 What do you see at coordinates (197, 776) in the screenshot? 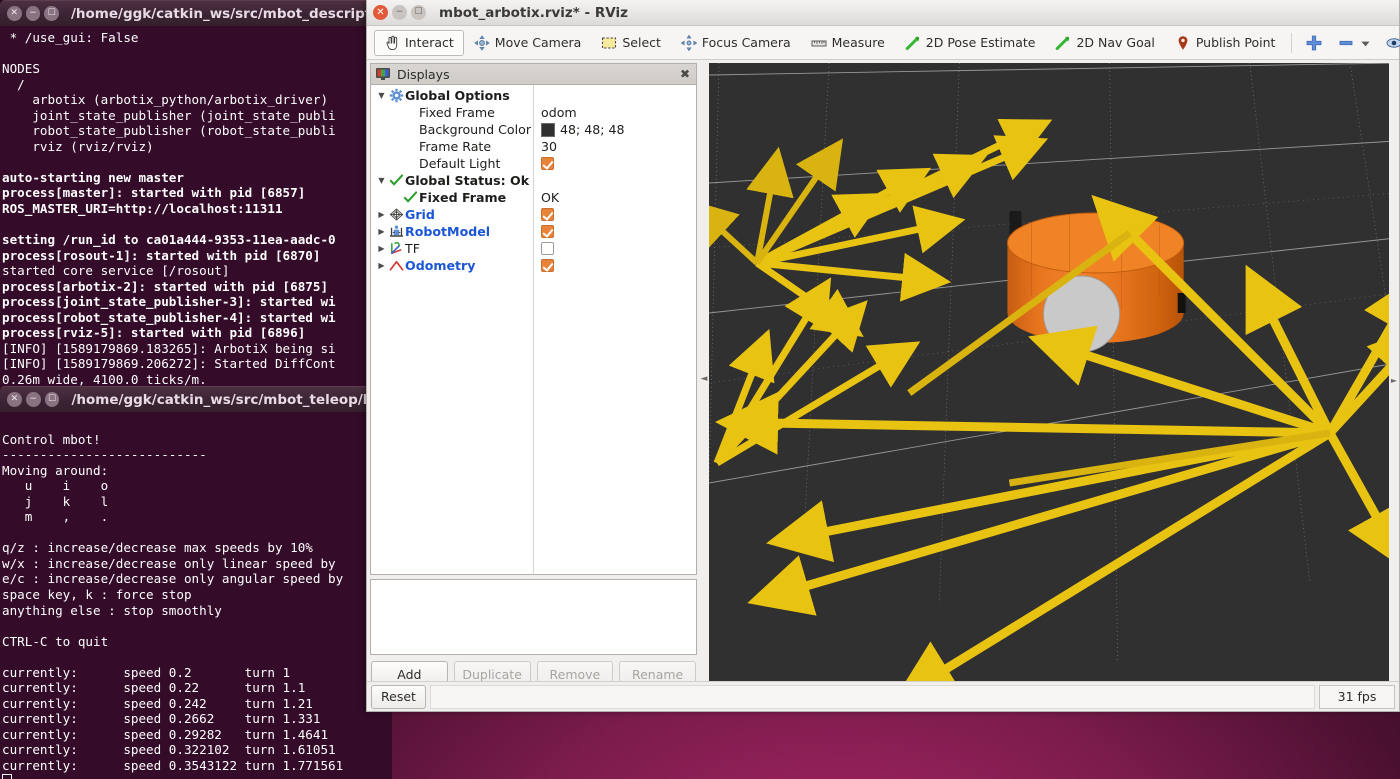
I see `terminal-cursor` at bounding box center [197, 776].